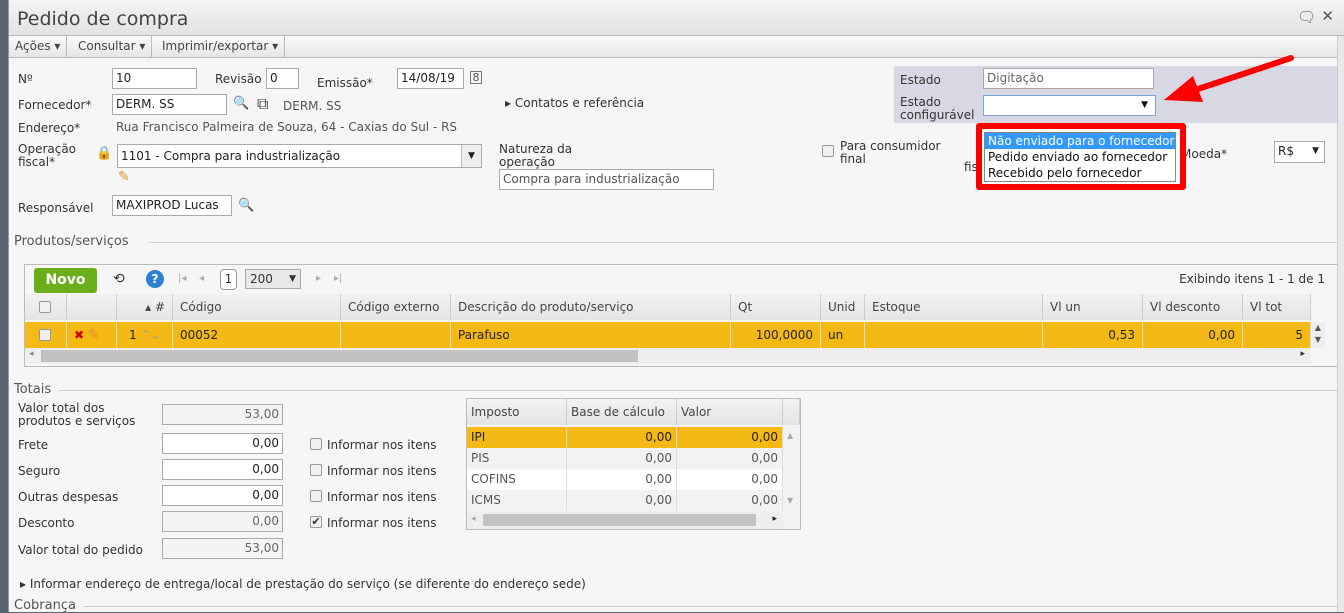 This screenshot has width=1344, height=613. What do you see at coordinates (1193, 335) in the screenshot?
I see `cell-vl-desconto: 0,00` at bounding box center [1193, 335].